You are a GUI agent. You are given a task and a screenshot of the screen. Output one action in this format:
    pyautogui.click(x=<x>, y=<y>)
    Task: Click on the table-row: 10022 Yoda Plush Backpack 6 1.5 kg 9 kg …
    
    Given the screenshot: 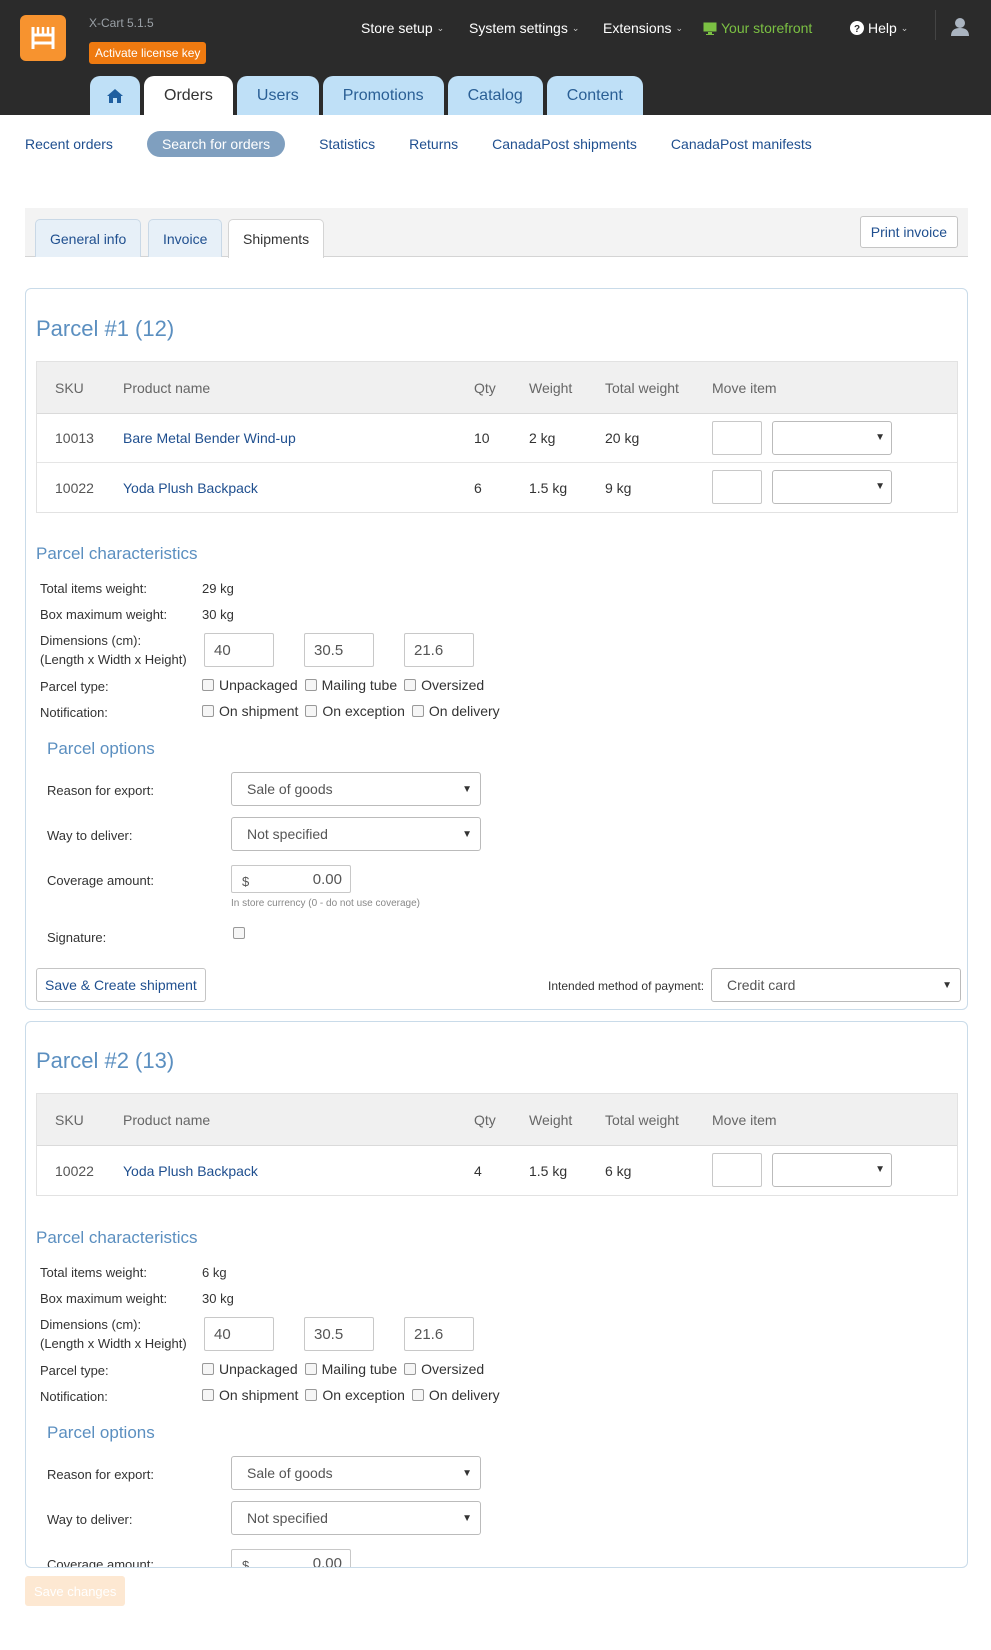 What is the action you would take?
    pyautogui.click(x=497, y=487)
    